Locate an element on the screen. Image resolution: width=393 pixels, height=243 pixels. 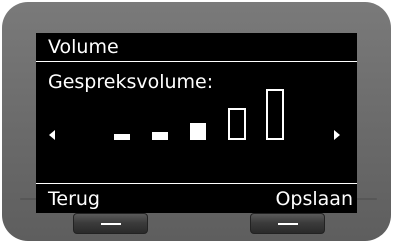
right-softkey-button is located at coordinates (287, 223).